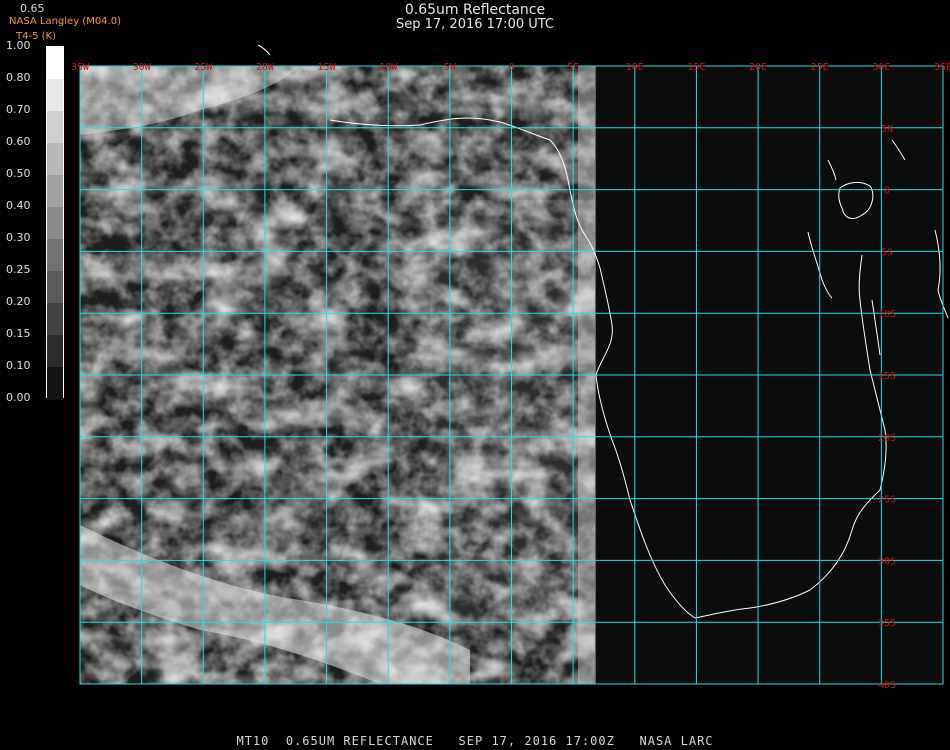 This screenshot has width=950, height=750. Describe the element at coordinates (142, 67) in the screenshot. I see `lon-label: 30W` at that location.